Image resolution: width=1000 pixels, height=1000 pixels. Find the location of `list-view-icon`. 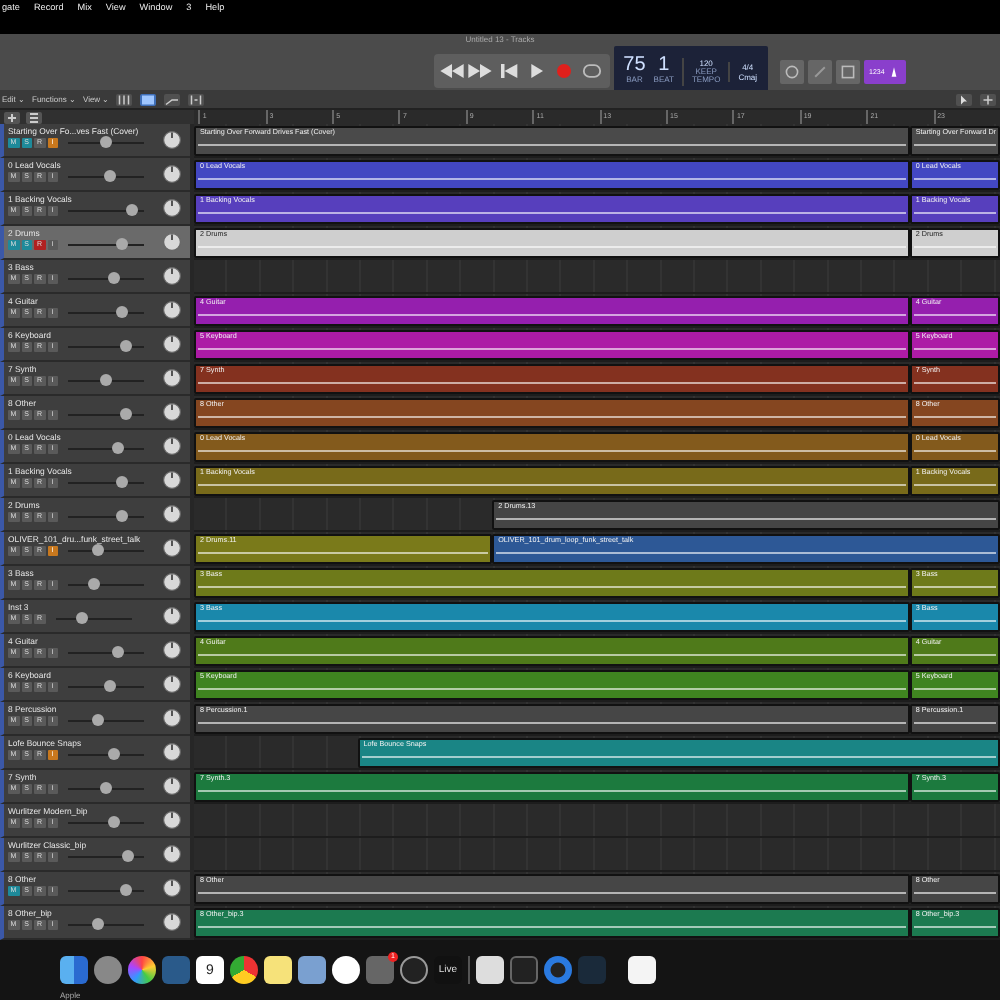

list-view-icon is located at coordinates (148, 99).